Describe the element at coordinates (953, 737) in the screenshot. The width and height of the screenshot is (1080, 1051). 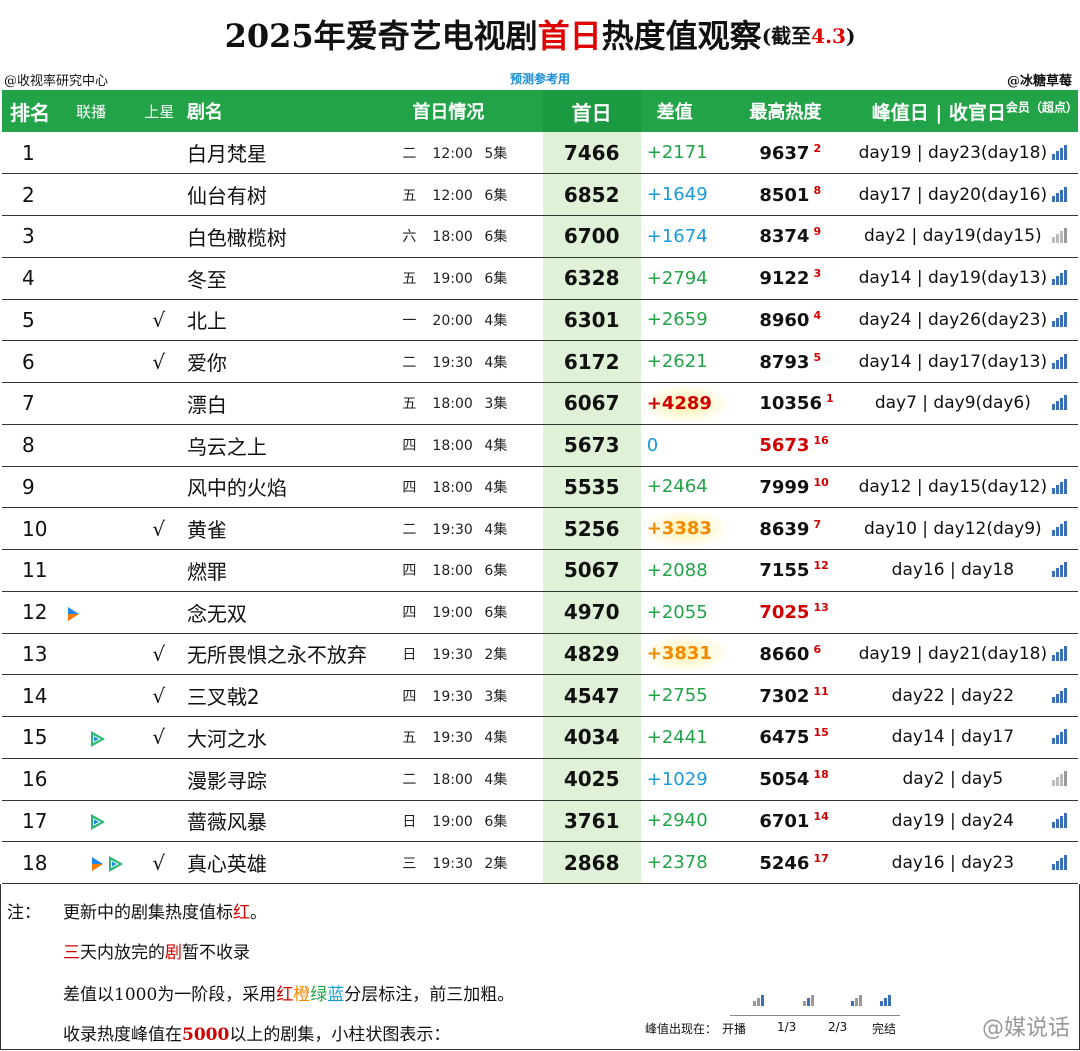
I see `peak-end-days: day14 | day17` at that location.